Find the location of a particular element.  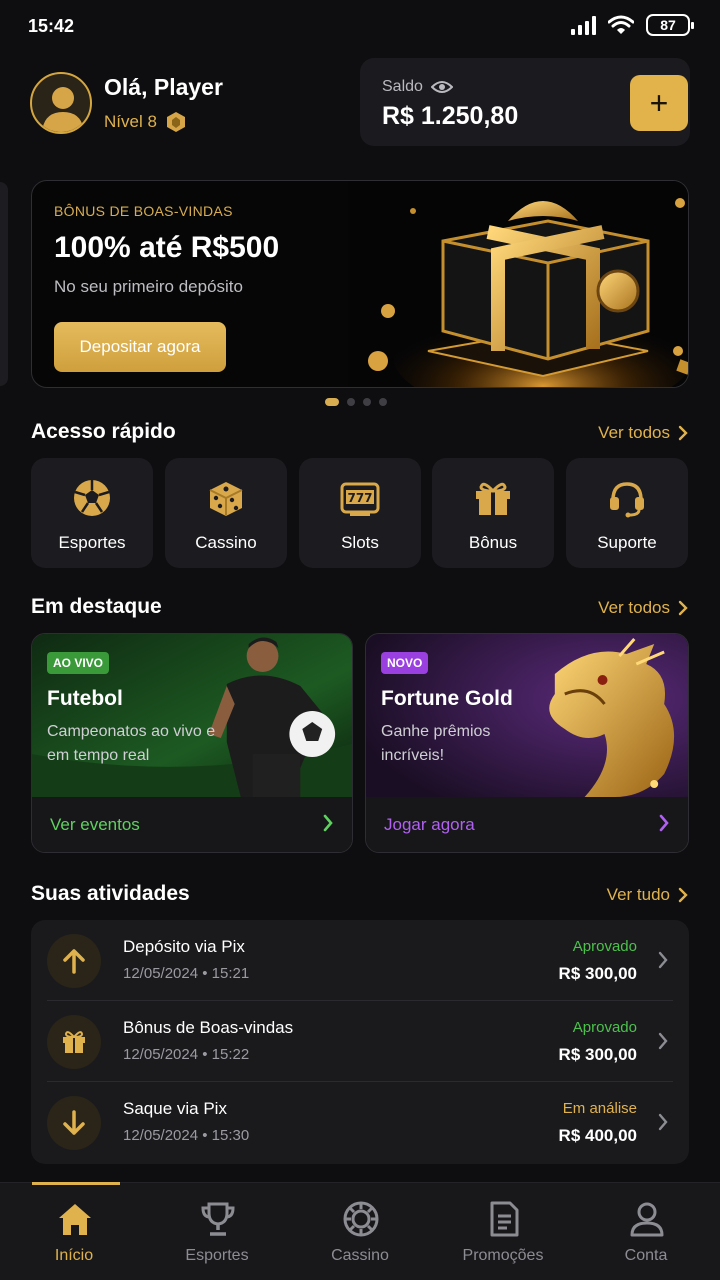

balance-label: Saldo is located at coordinates (402, 86).